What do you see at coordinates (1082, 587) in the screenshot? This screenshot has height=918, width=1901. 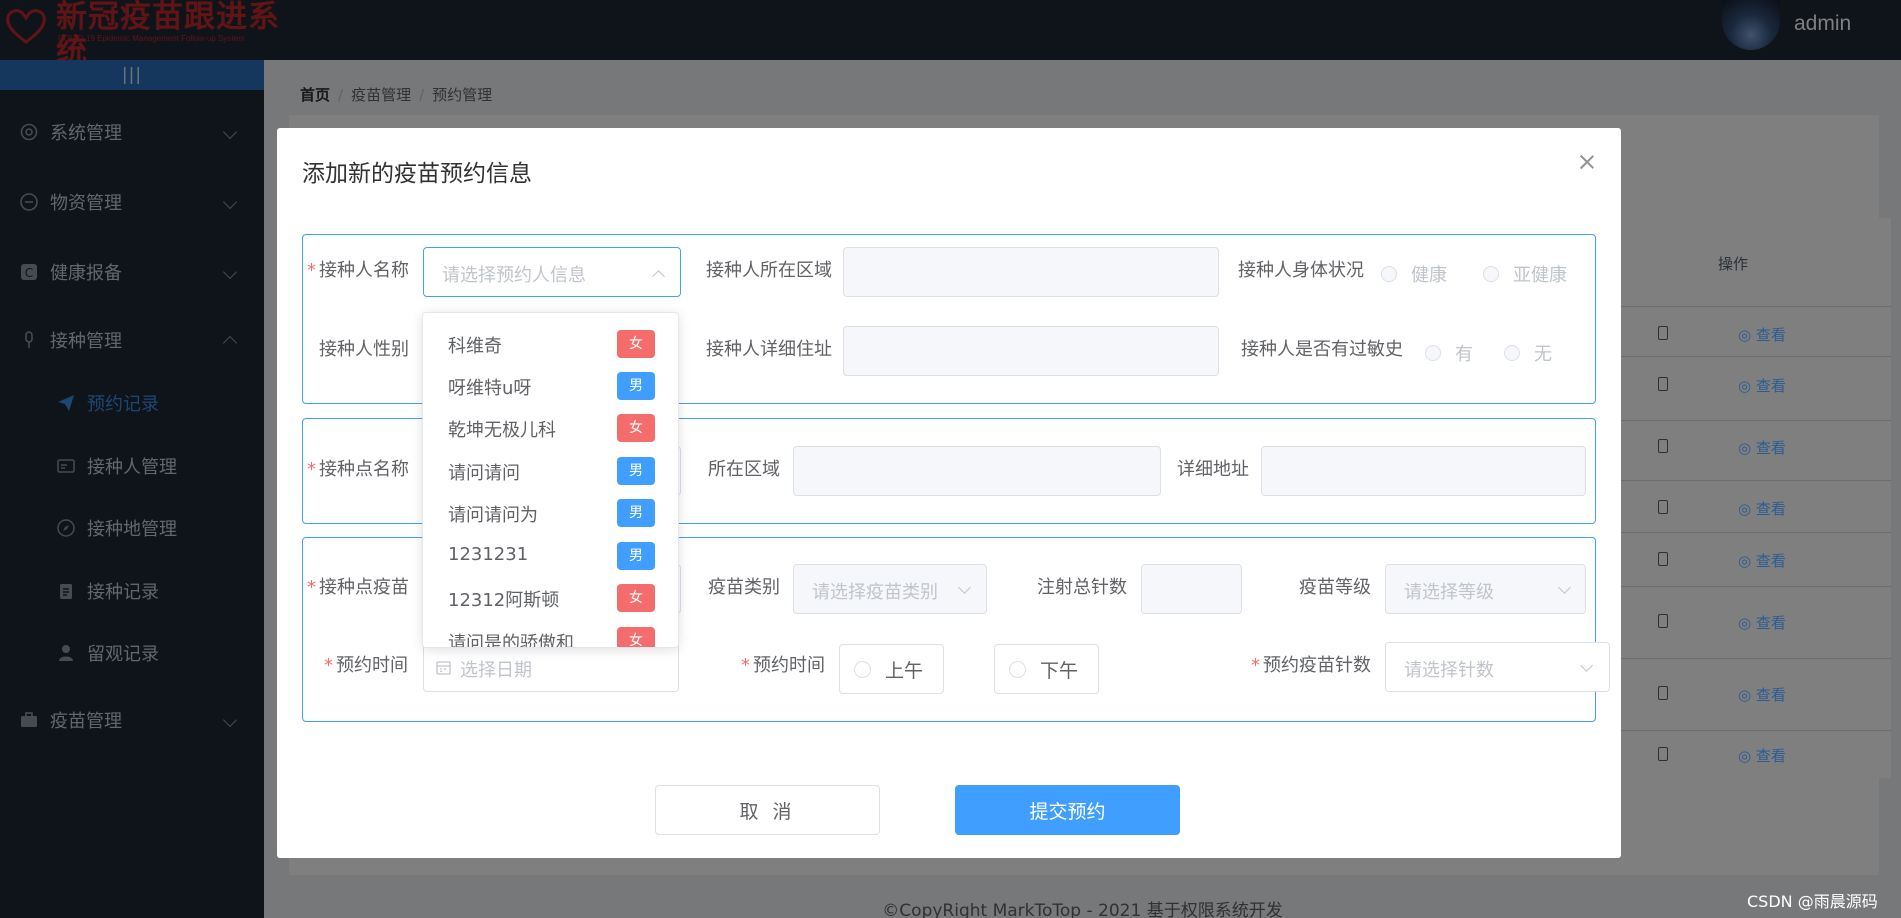 I see `total-doses-label: 注射总针数` at bounding box center [1082, 587].